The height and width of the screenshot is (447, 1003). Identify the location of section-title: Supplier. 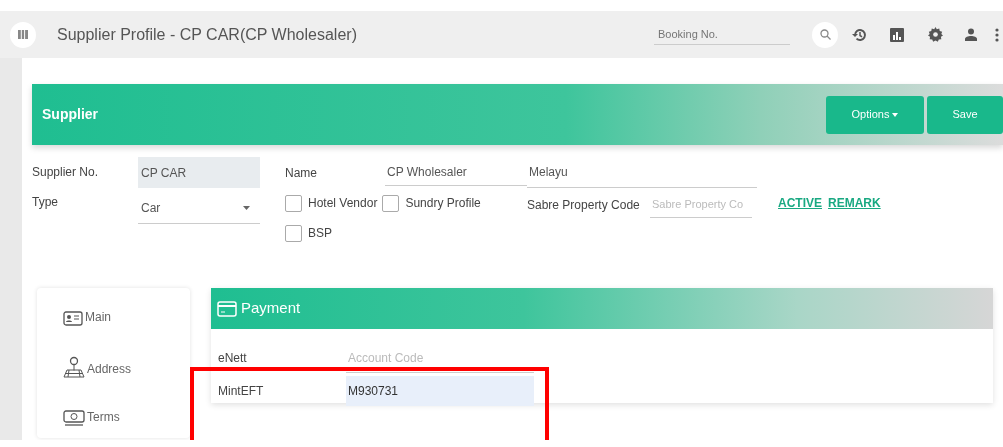
(70, 114).